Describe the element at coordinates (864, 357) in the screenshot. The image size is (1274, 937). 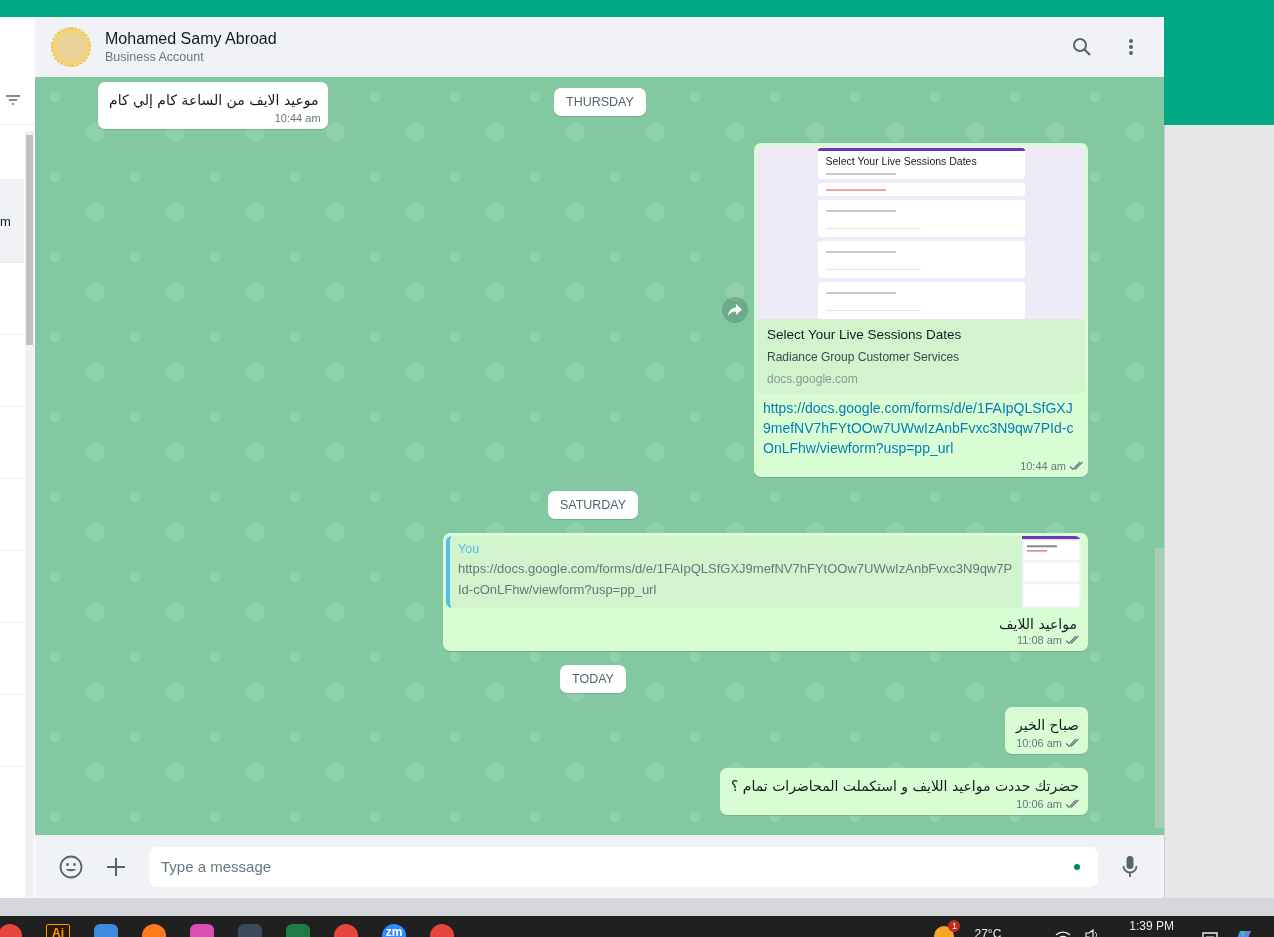
I see `preview-subtitle: Radiance Group Customer Services` at that location.